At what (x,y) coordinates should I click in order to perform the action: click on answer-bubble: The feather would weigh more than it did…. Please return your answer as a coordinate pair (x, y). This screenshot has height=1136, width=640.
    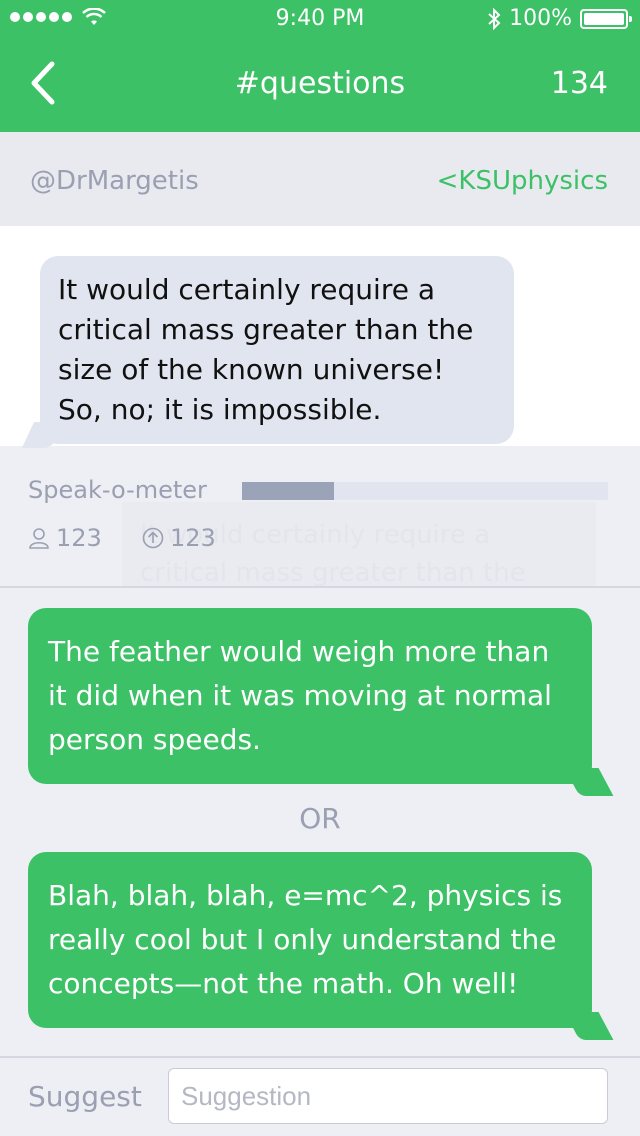
    Looking at the image, I should click on (310, 696).